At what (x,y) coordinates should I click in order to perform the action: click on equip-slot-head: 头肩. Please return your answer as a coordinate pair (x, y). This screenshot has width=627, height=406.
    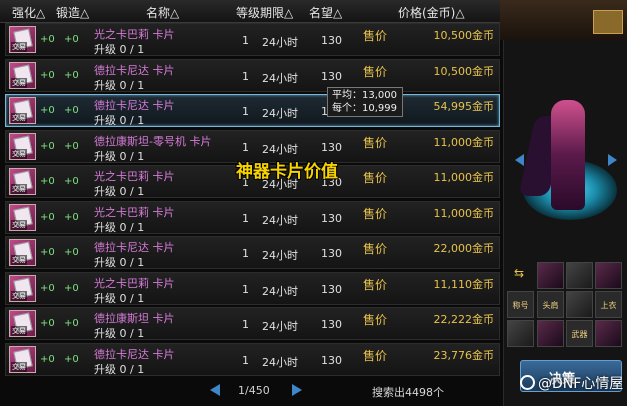
    Looking at the image, I should click on (550, 304).